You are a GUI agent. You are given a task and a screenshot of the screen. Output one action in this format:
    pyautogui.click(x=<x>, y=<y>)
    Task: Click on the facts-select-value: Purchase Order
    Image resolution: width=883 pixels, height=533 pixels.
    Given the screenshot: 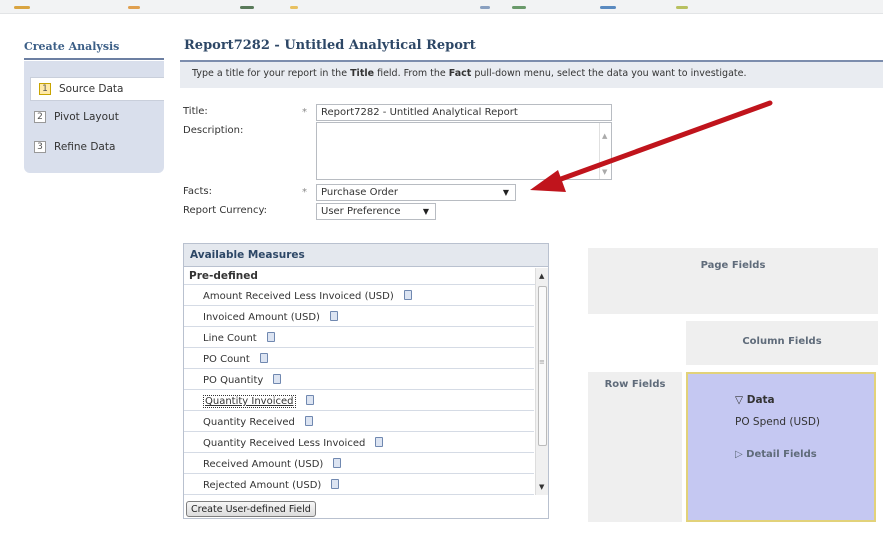 What is the action you would take?
    pyautogui.click(x=360, y=192)
    